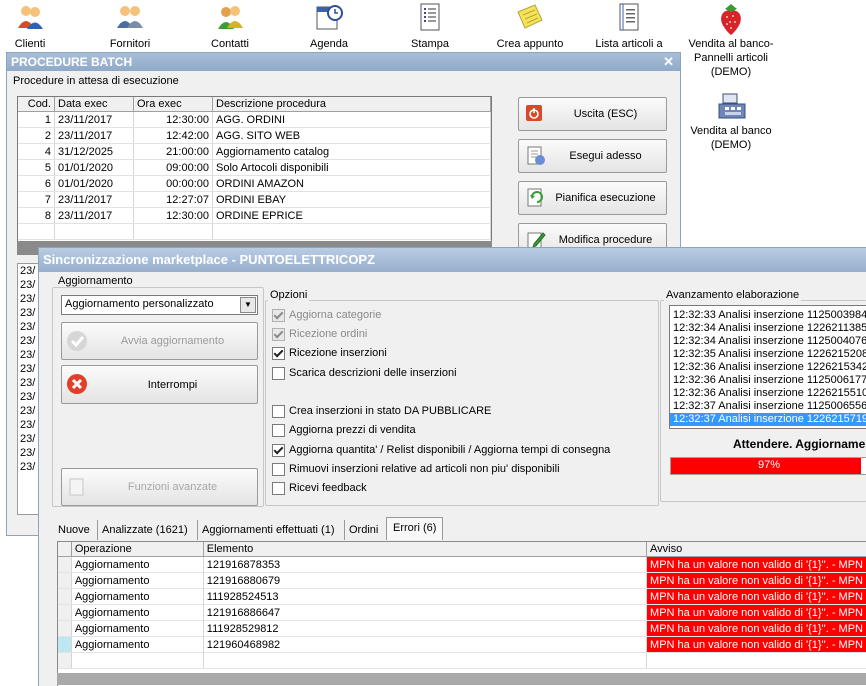 The height and width of the screenshot is (686, 866). I want to click on table-cell: 12:30:00, so click(173, 119).